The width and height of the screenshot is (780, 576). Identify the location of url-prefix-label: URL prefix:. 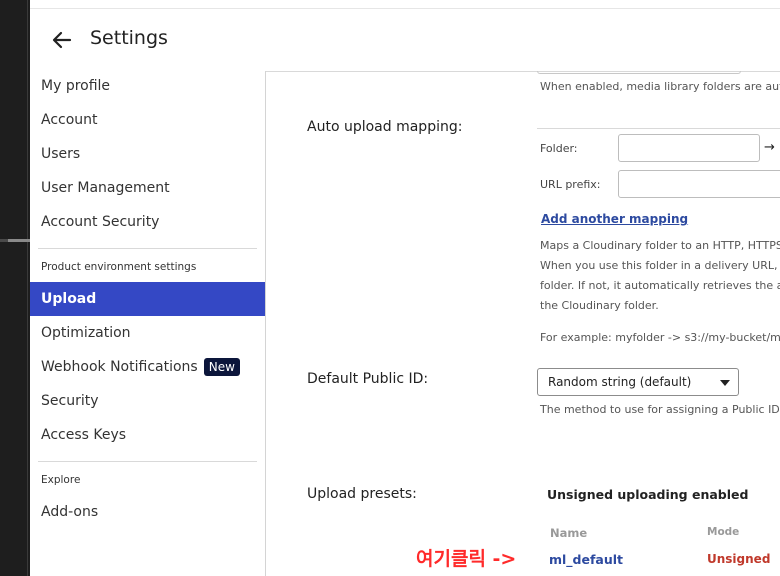
(570, 184).